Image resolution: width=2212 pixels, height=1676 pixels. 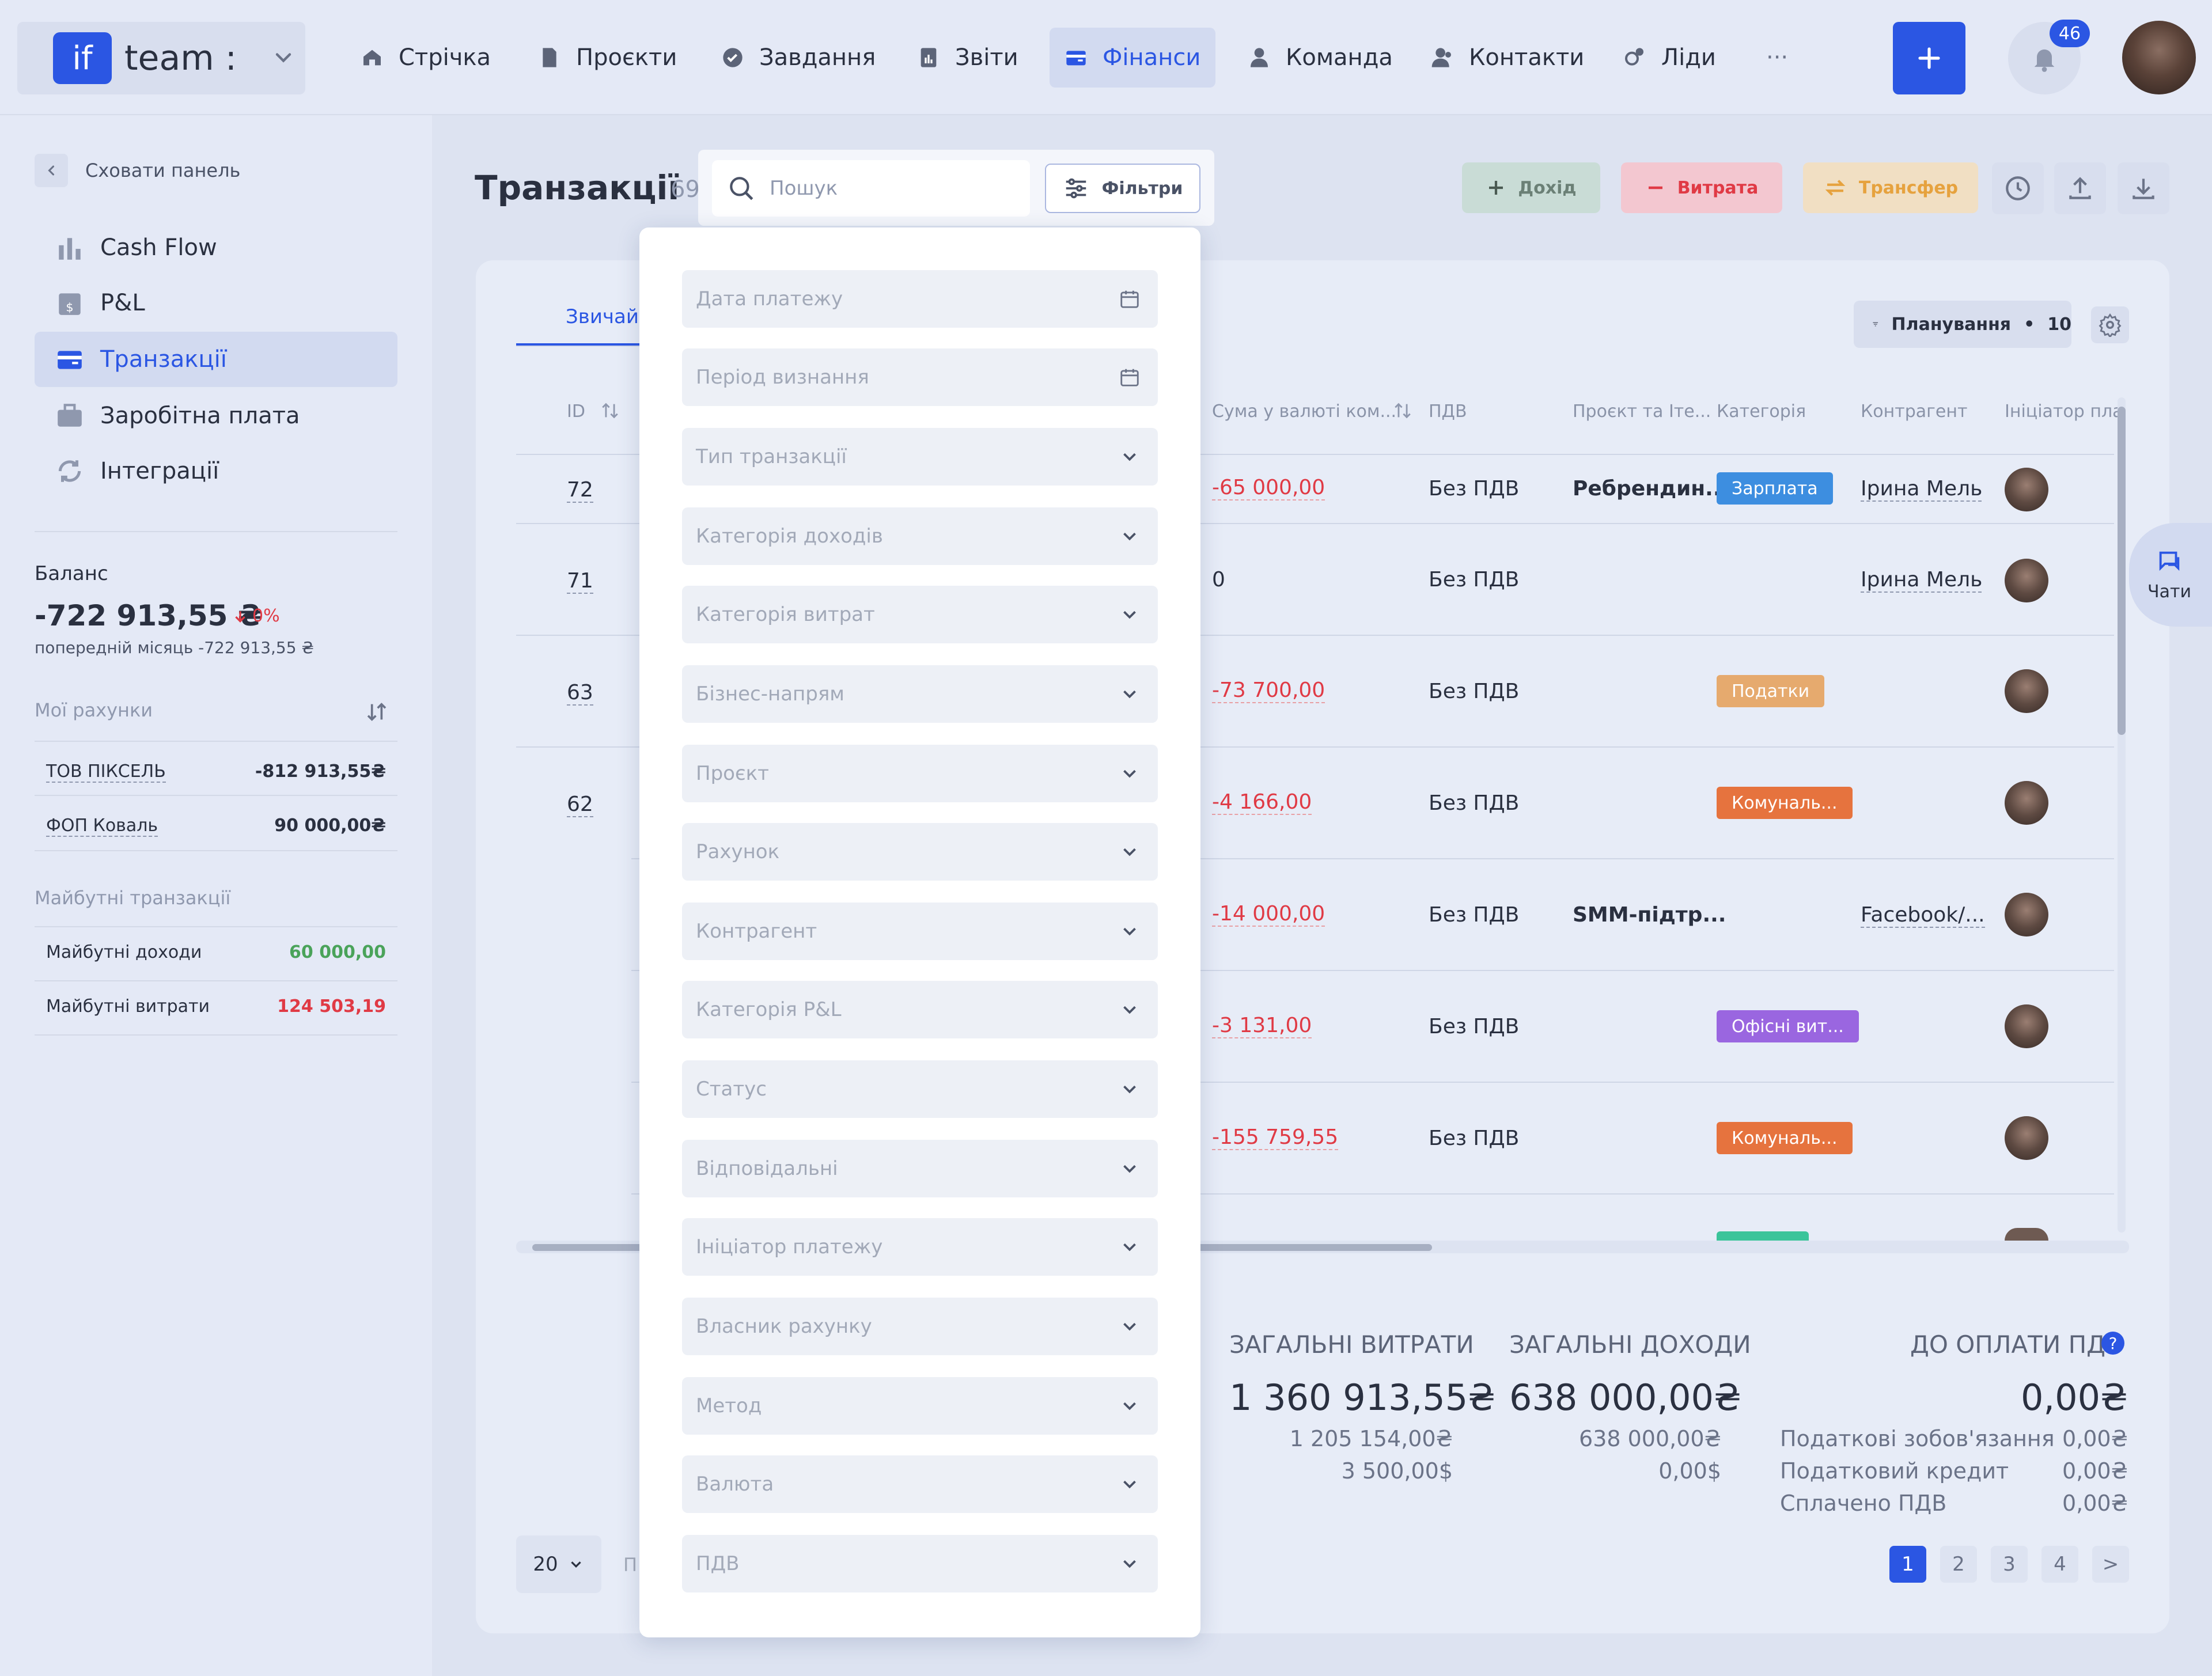 What do you see at coordinates (1259, 57) in the screenshot?
I see `user-icon` at bounding box center [1259, 57].